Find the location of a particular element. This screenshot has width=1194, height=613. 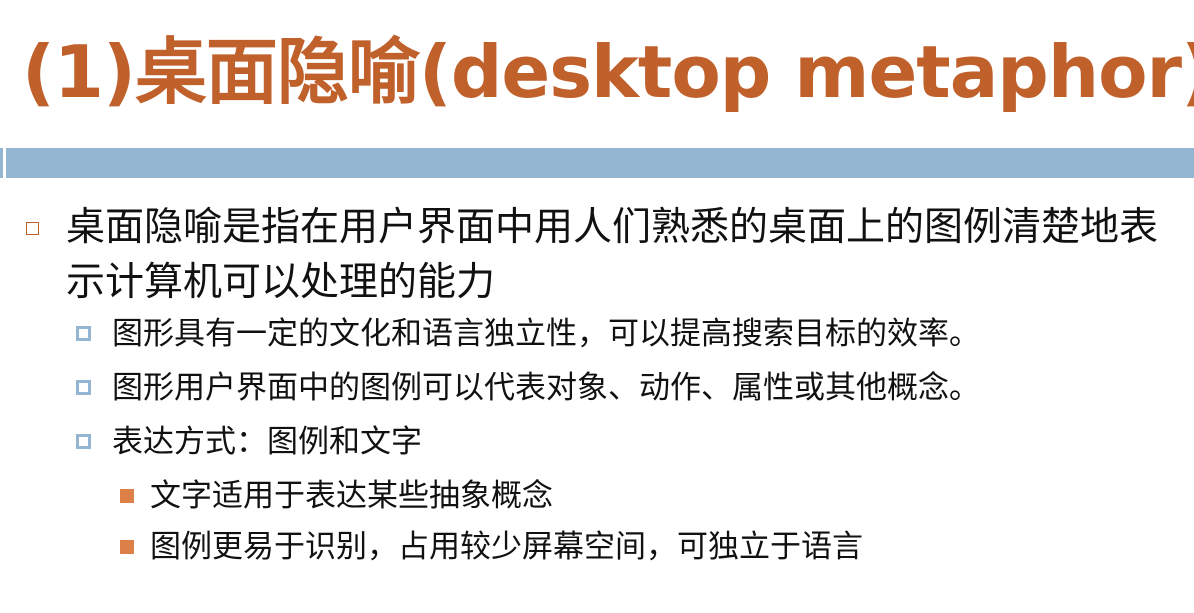

bullet-level2-text: 图形用户界面中的图例可以代表对象、动作、属性或其他概念。 is located at coordinates (546, 388).